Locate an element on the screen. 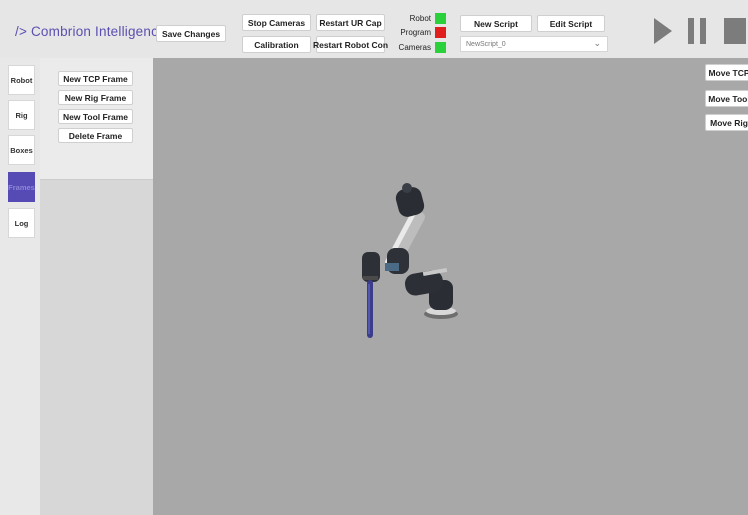  restart-robot-button: Restart Robot Con is located at coordinates (350, 44).